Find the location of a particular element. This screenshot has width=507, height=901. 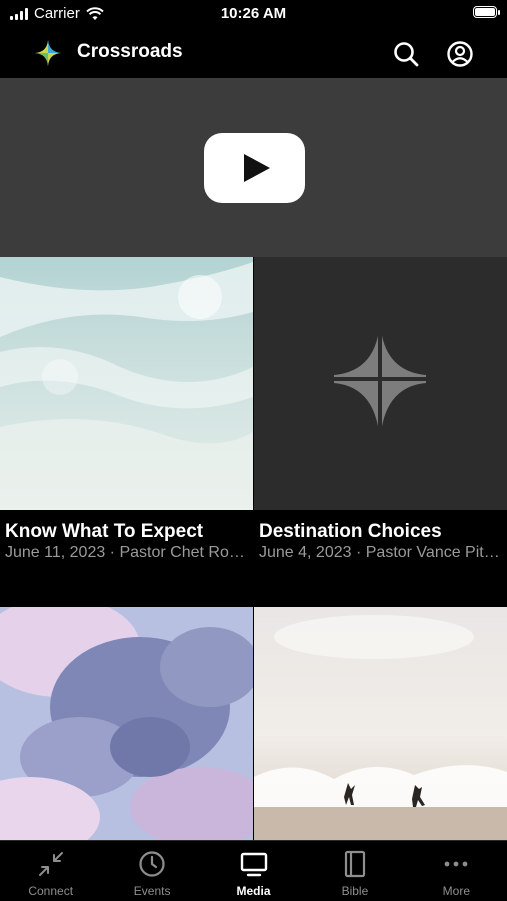

media-card-beach is located at coordinates (380, 723).